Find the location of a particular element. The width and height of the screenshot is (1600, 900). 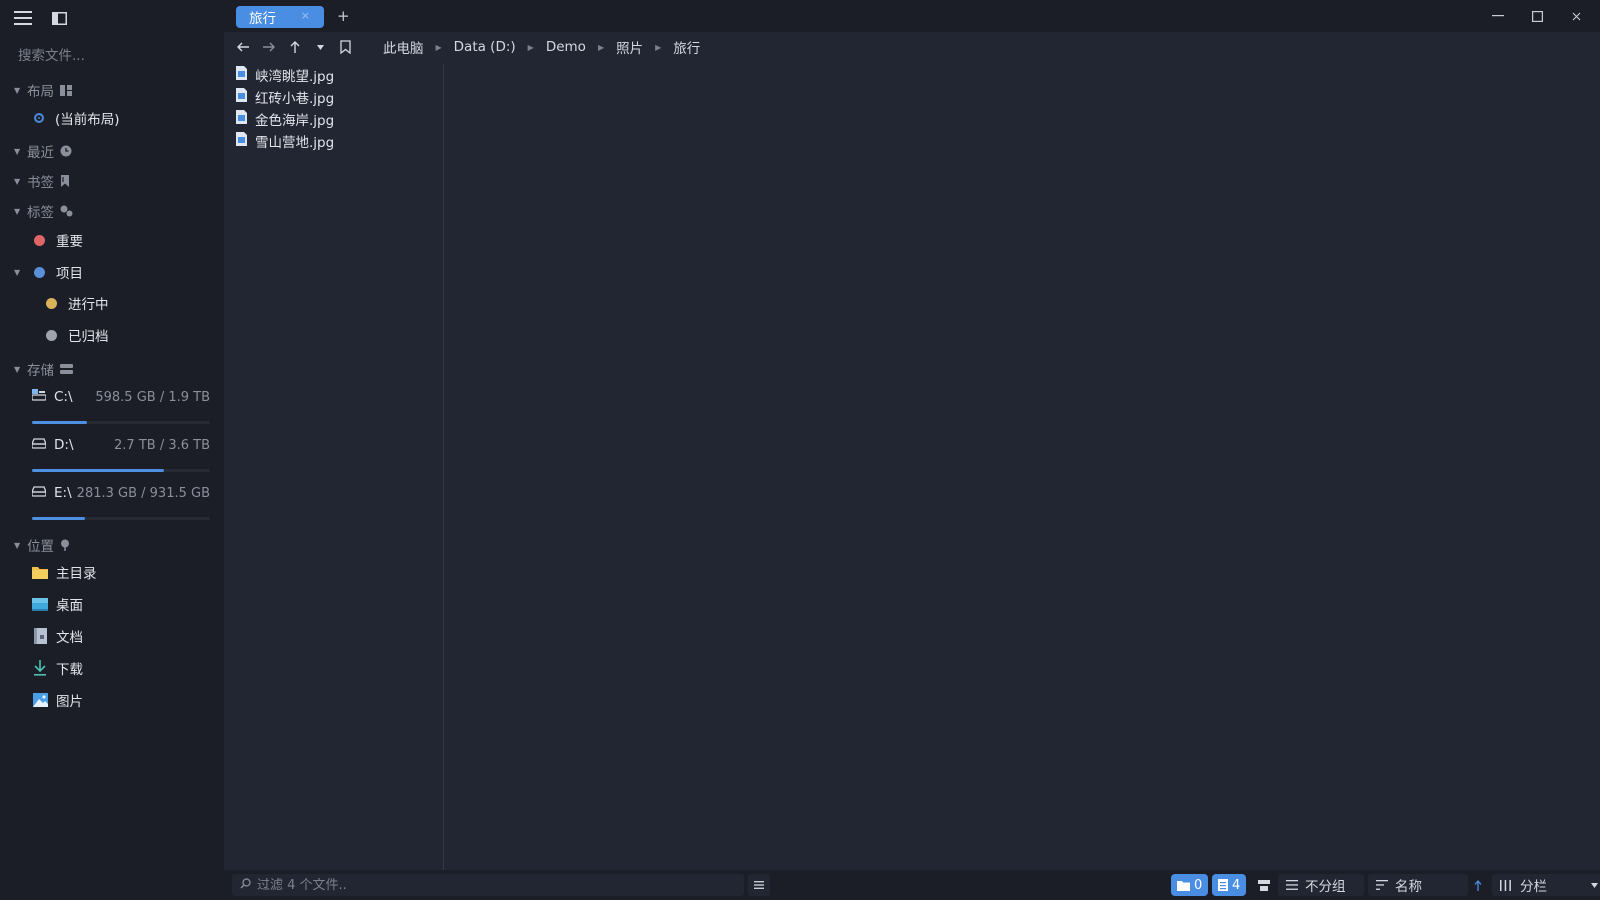

title-bar: 旅行 × + is located at coordinates (912, 16).